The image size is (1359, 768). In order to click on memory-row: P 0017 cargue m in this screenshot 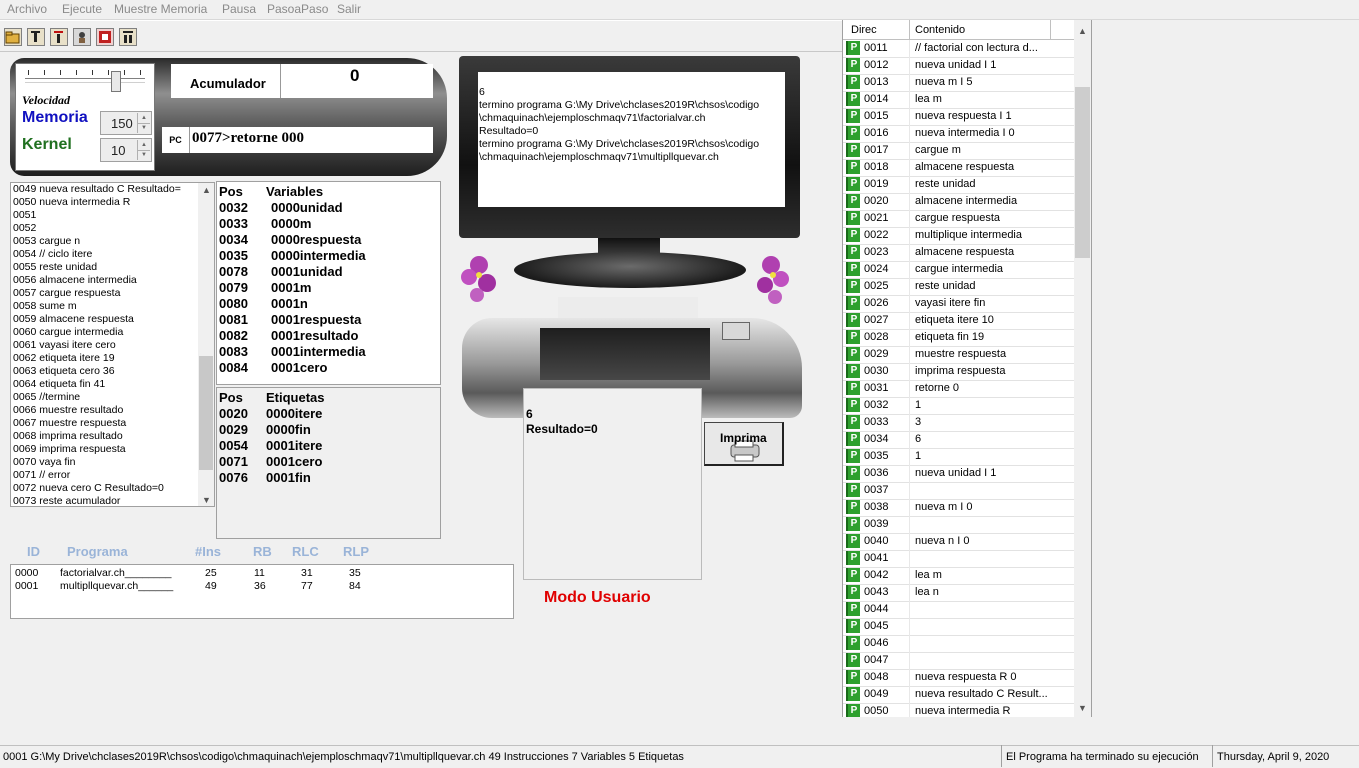, I will do `click(959, 151)`.